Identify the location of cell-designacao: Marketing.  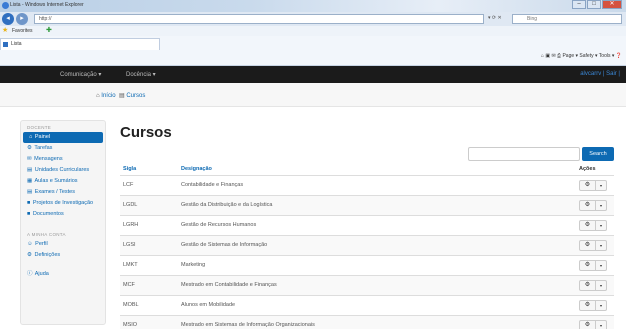
(377, 264).